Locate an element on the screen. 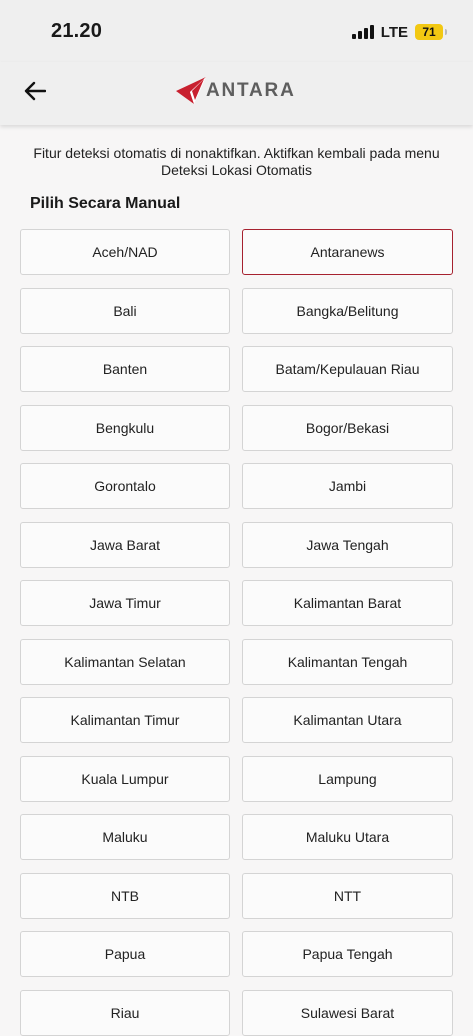 The height and width of the screenshot is (1036, 473). region-button: Antaranews is located at coordinates (347, 252).